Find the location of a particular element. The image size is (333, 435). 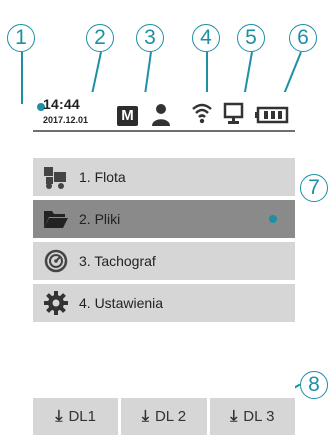

download-dl1-button: ⤓ DL1 is located at coordinates (76, 416).